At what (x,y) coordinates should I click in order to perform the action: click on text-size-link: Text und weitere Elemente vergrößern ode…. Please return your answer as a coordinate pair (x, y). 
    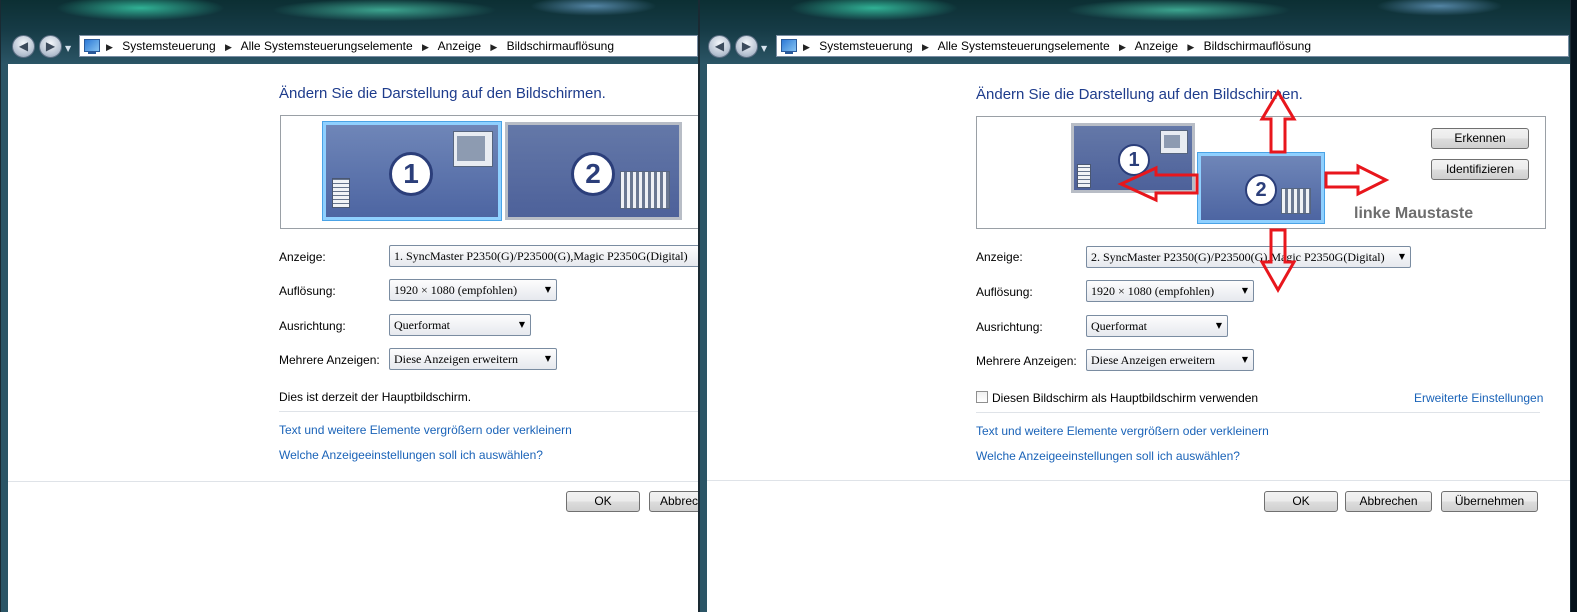
    Looking at the image, I should click on (425, 430).